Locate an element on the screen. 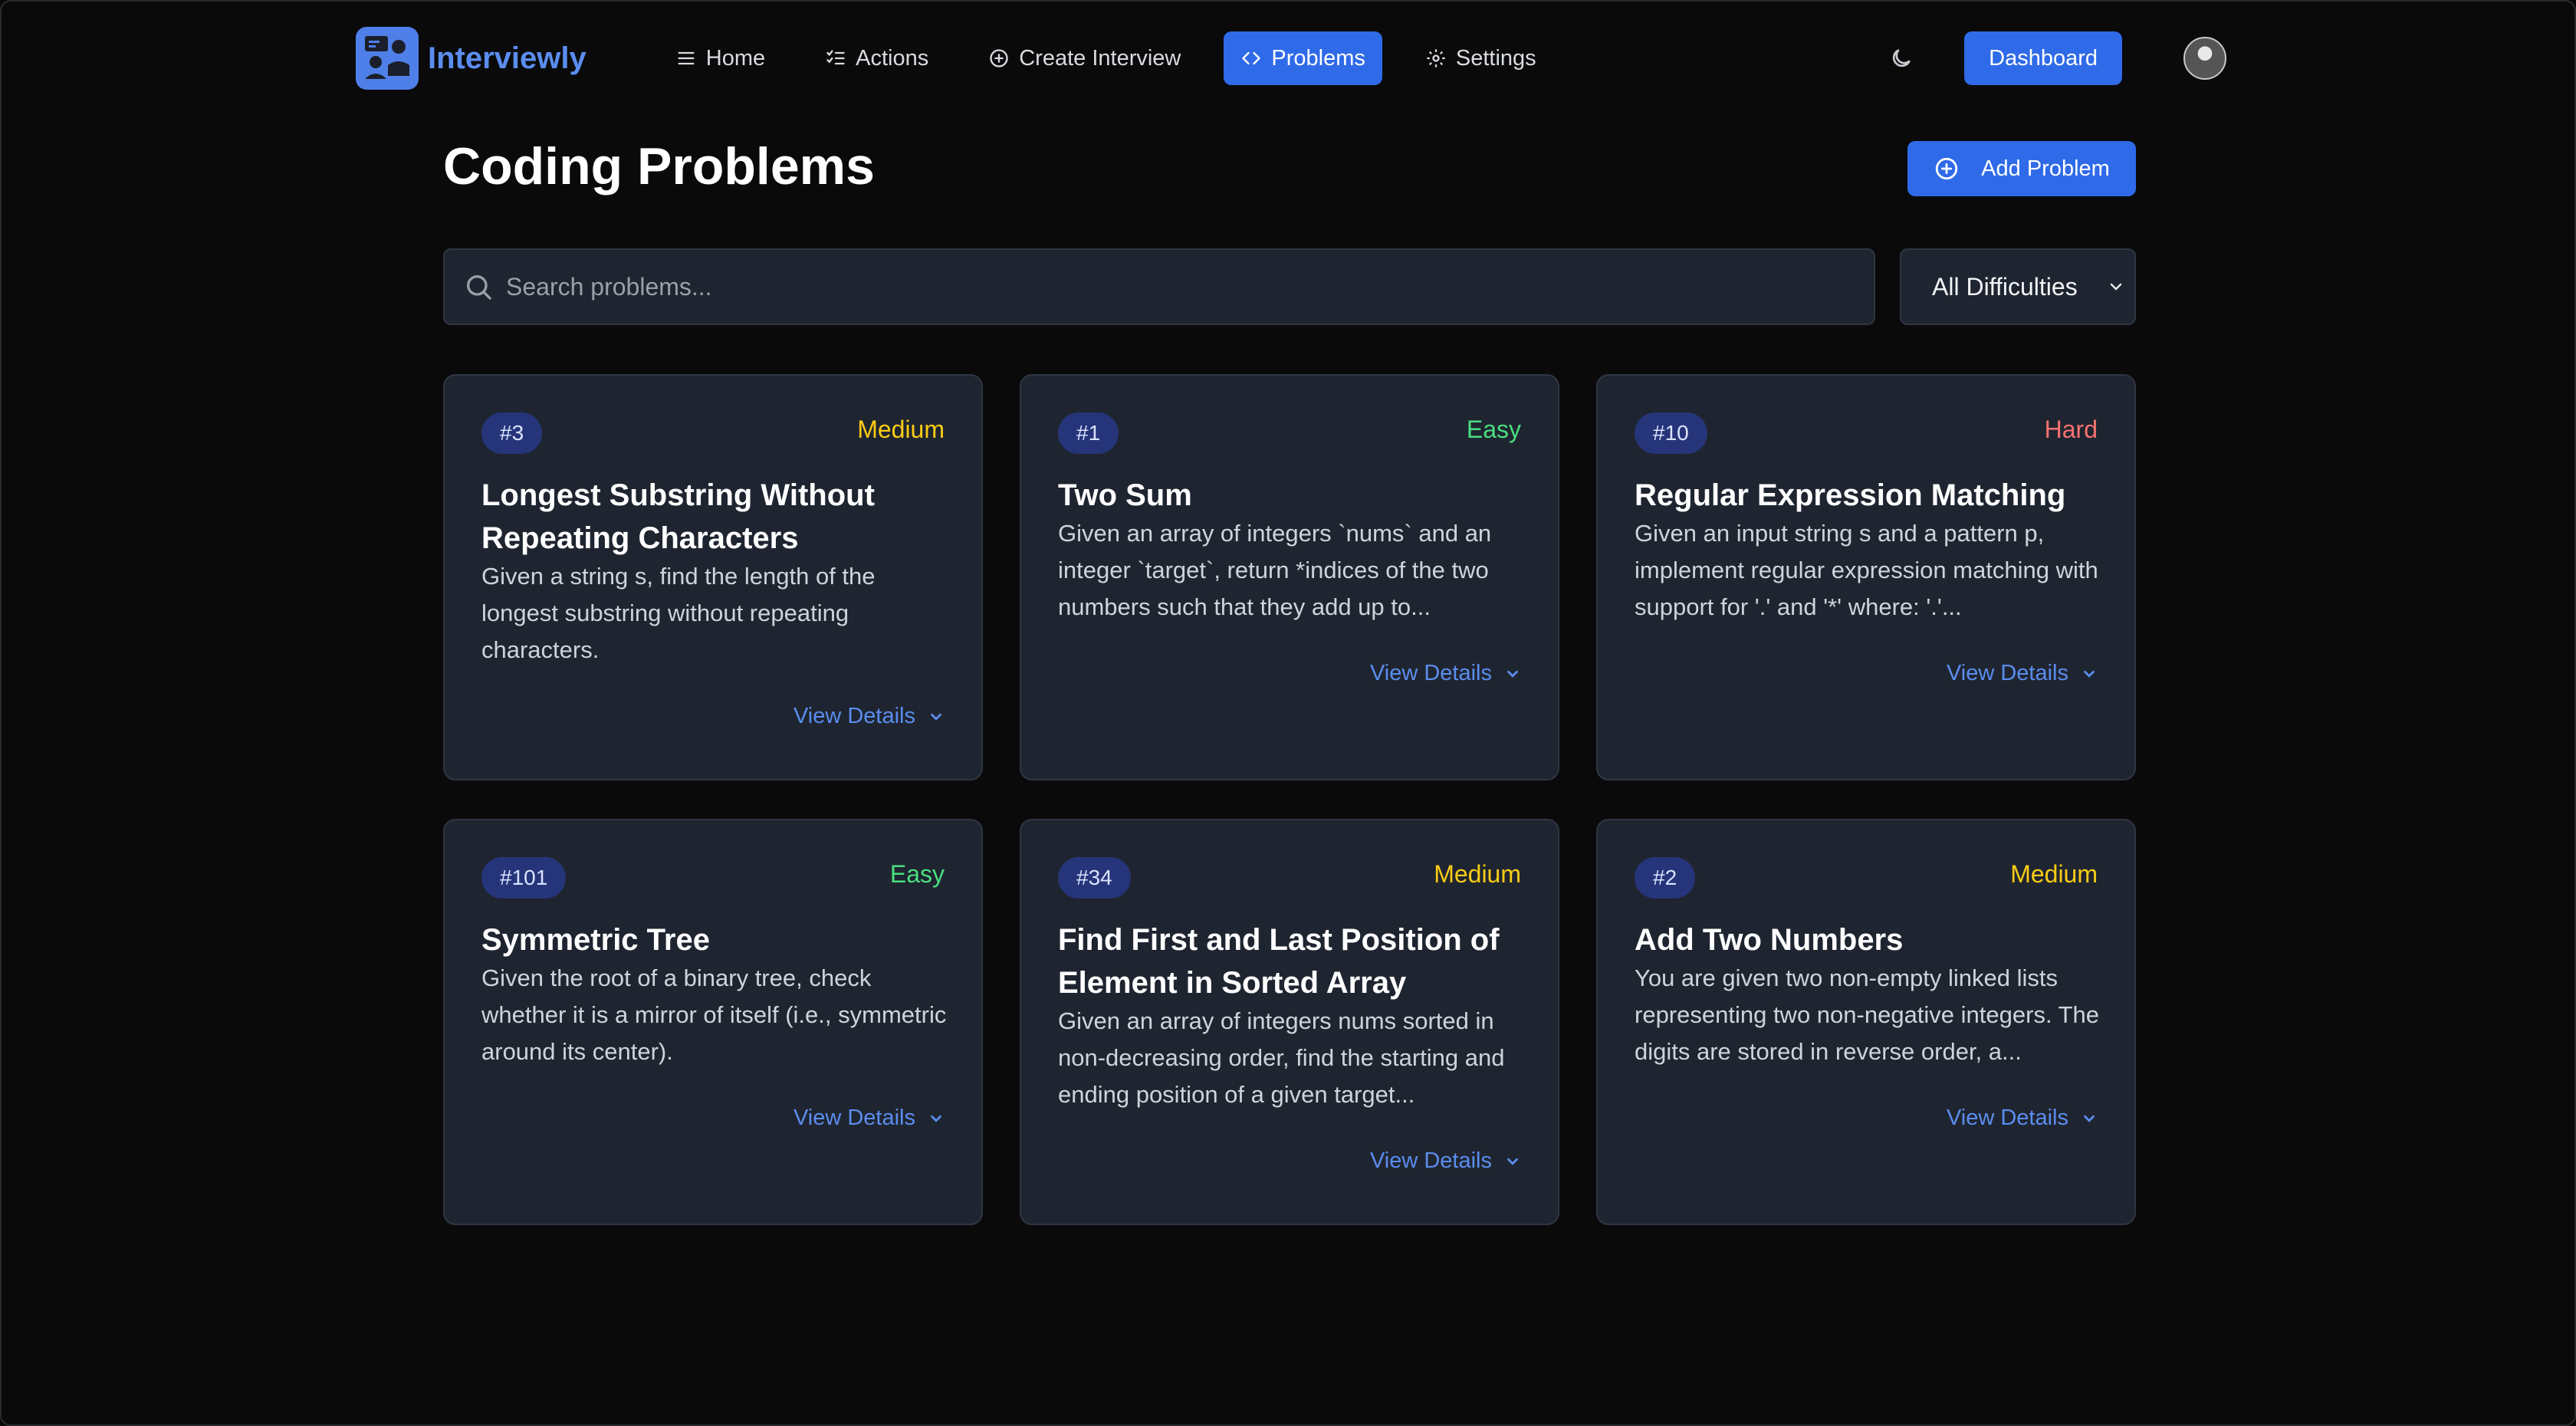  dashboard-button: Dashboard is located at coordinates (2043, 58).